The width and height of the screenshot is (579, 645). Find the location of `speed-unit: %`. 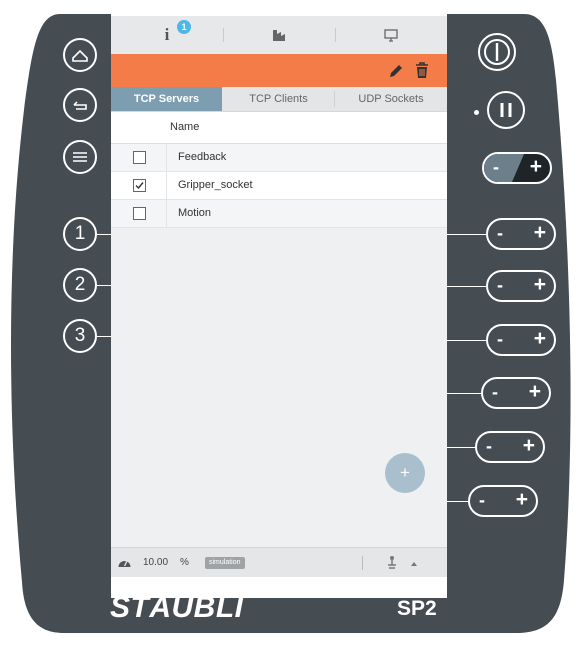

speed-unit: % is located at coordinates (184, 562).